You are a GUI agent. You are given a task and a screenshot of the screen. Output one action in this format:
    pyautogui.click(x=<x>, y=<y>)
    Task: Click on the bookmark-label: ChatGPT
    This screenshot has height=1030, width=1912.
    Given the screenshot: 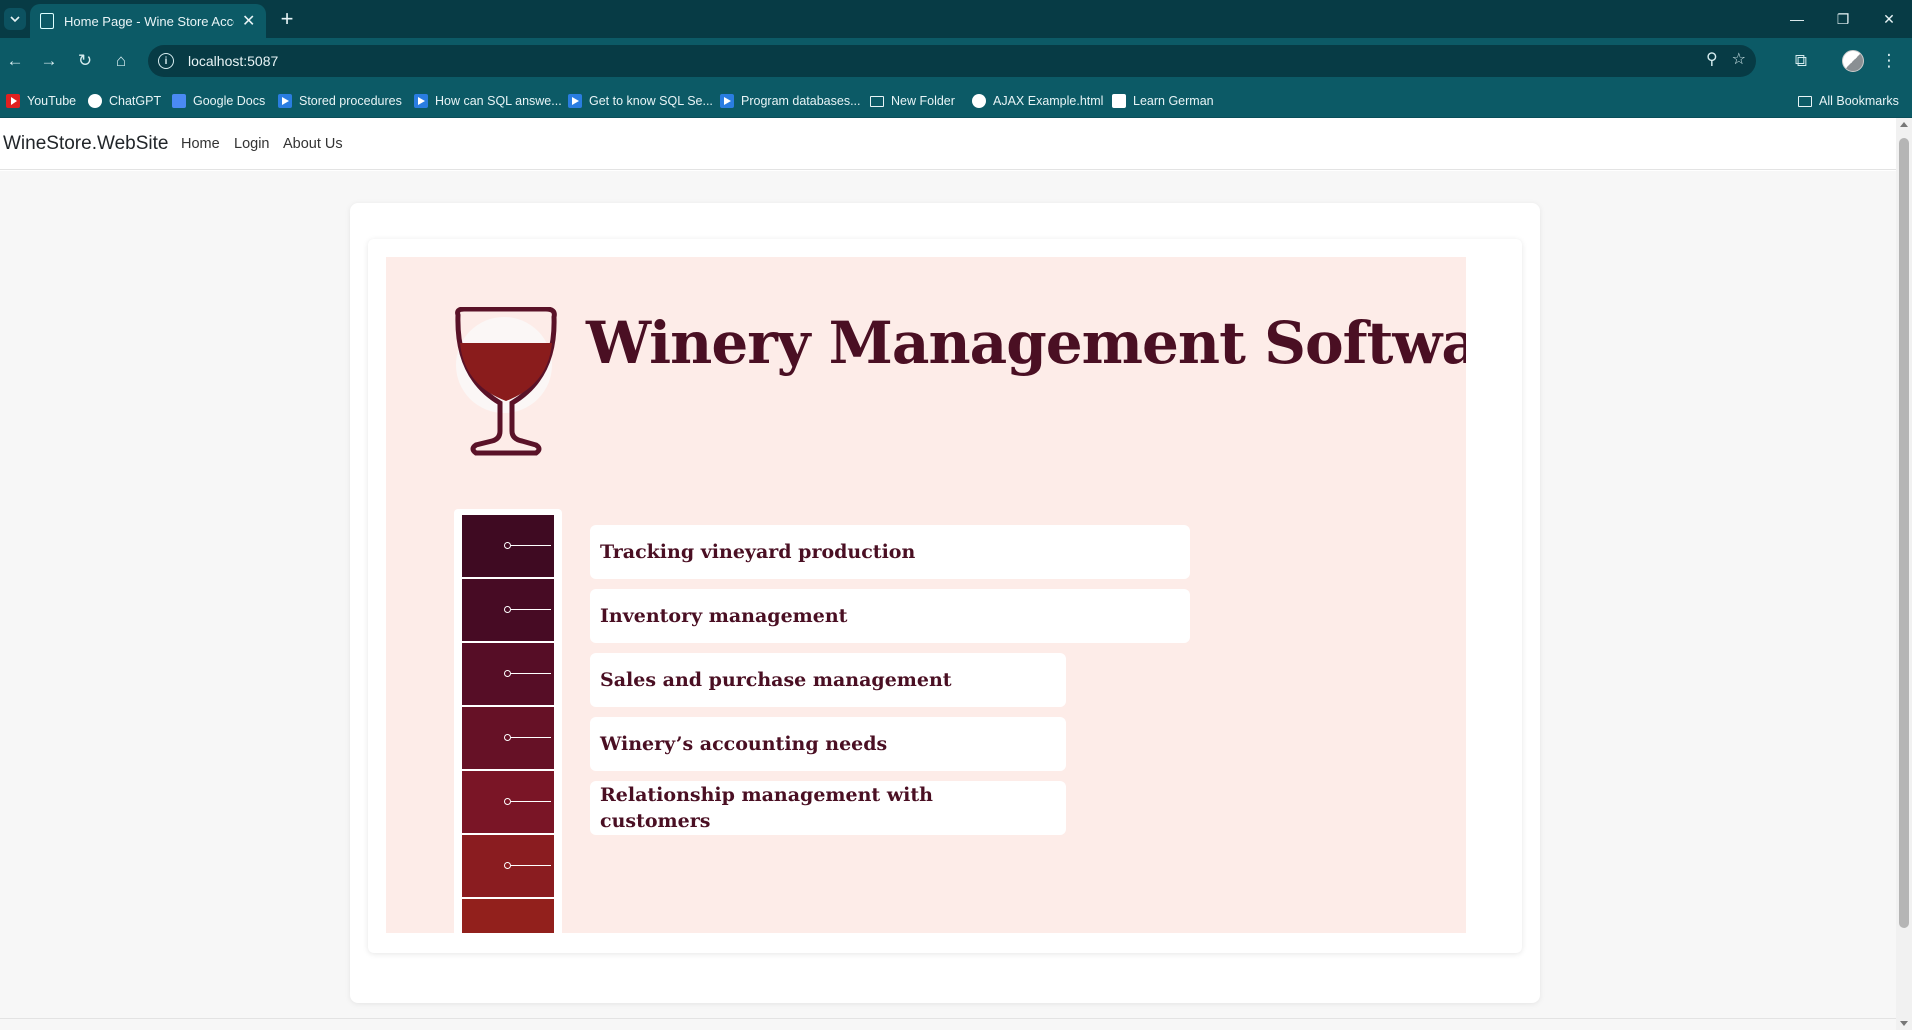 What is the action you would take?
    pyautogui.click(x=135, y=101)
    